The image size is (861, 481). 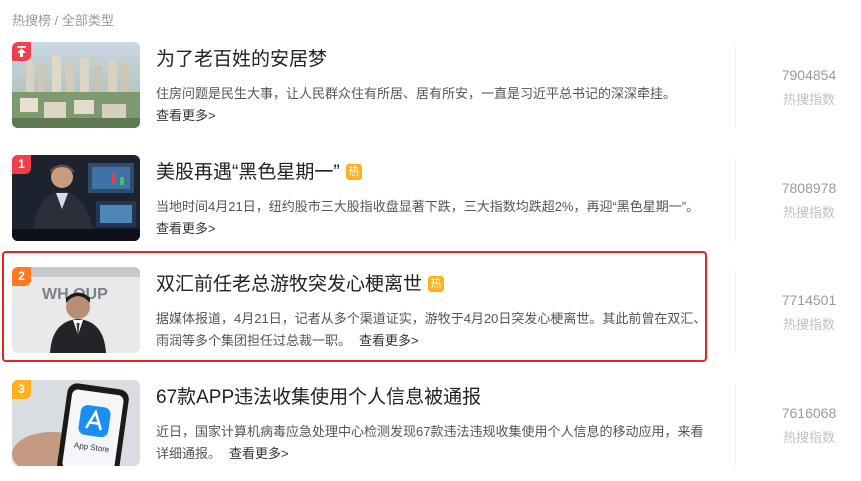 What do you see at coordinates (76, 423) in the screenshot?
I see `news-thumbnail: App Store 3` at bounding box center [76, 423].